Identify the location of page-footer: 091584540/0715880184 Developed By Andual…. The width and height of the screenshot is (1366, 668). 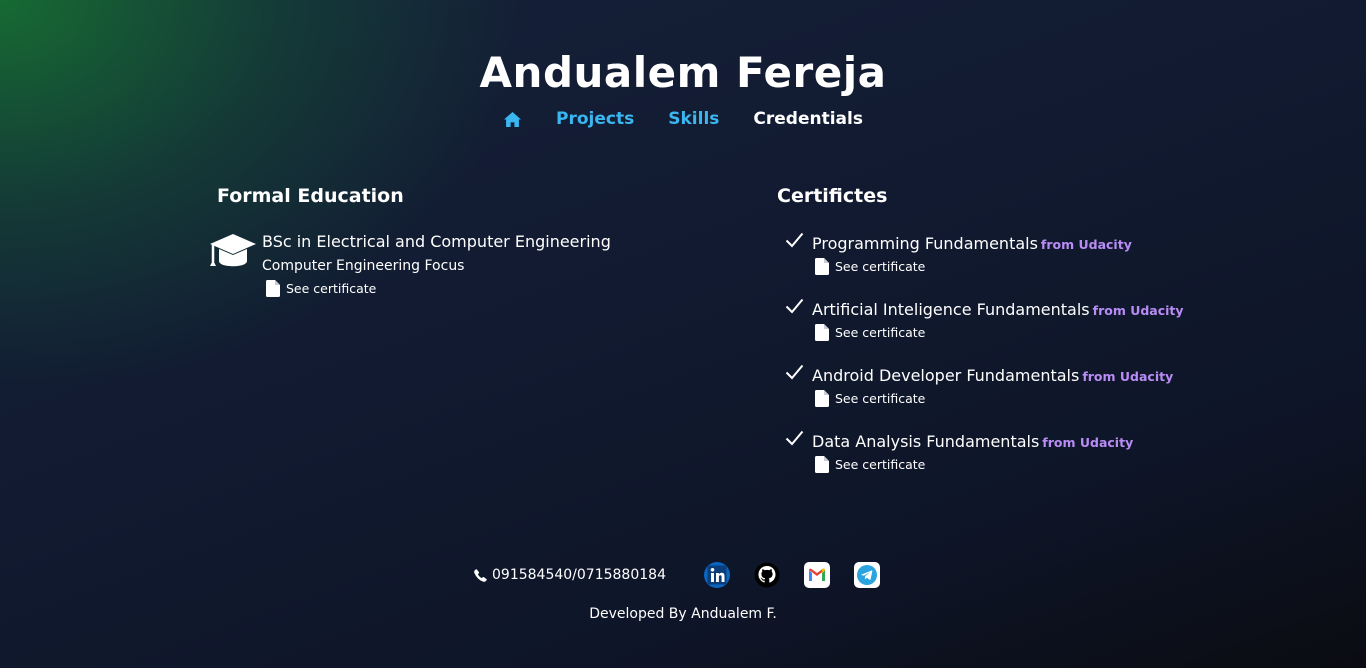
(683, 592).